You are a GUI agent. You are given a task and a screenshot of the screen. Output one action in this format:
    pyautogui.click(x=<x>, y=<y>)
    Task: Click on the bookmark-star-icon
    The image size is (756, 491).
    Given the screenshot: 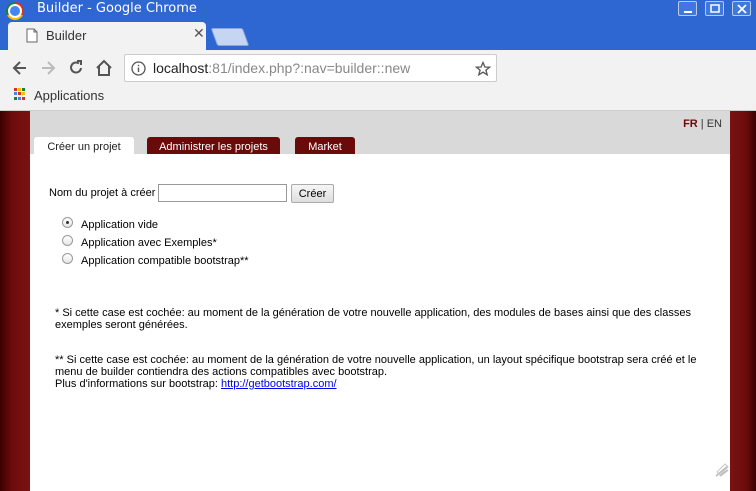 What is the action you would take?
    pyautogui.click(x=483, y=69)
    